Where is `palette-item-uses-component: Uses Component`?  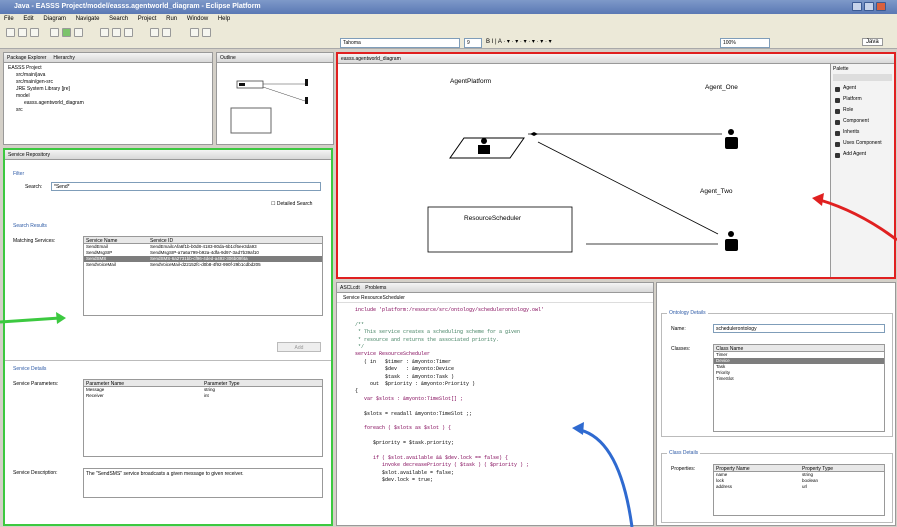
palette-item-uses-component: Uses Component is located at coordinates (862, 145).